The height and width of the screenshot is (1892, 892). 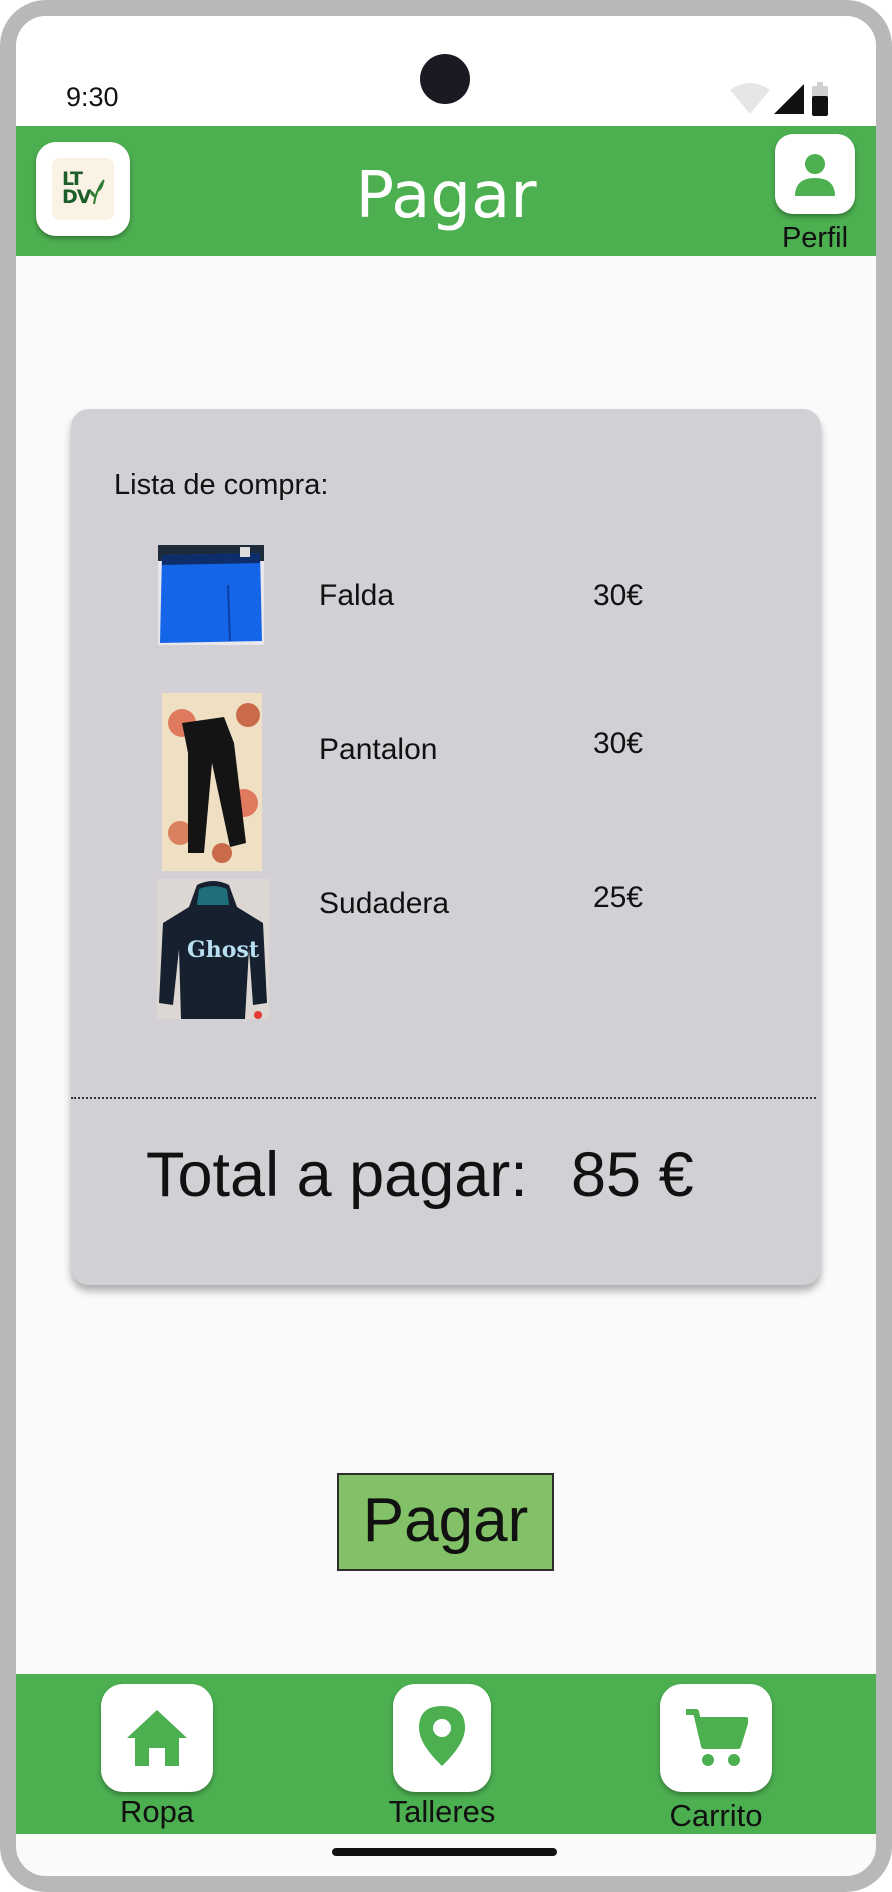 I want to click on item-name: Falda, so click(x=357, y=595).